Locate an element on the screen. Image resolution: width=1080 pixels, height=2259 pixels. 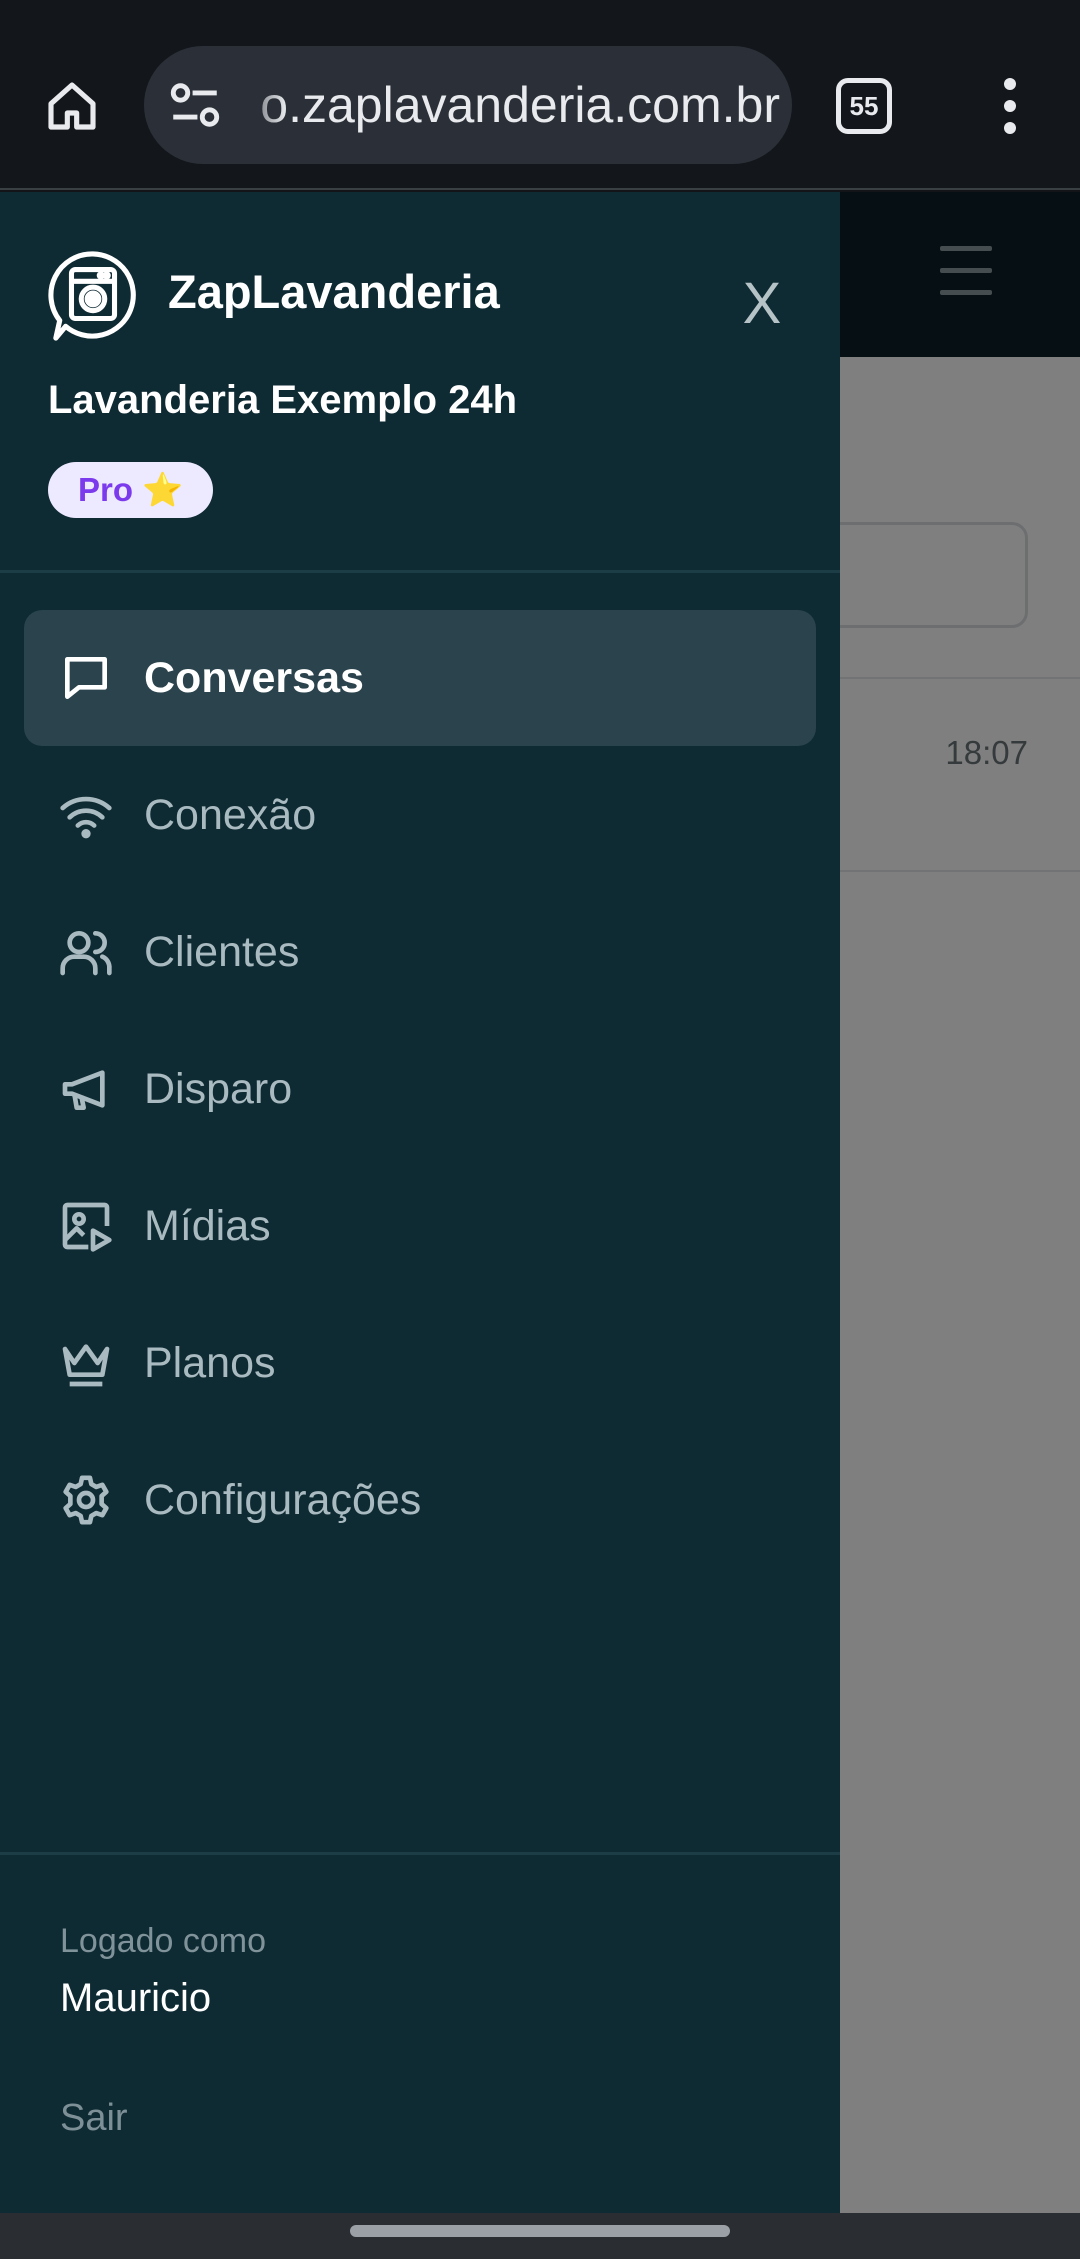
users-icon is located at coordinates (86, 953).